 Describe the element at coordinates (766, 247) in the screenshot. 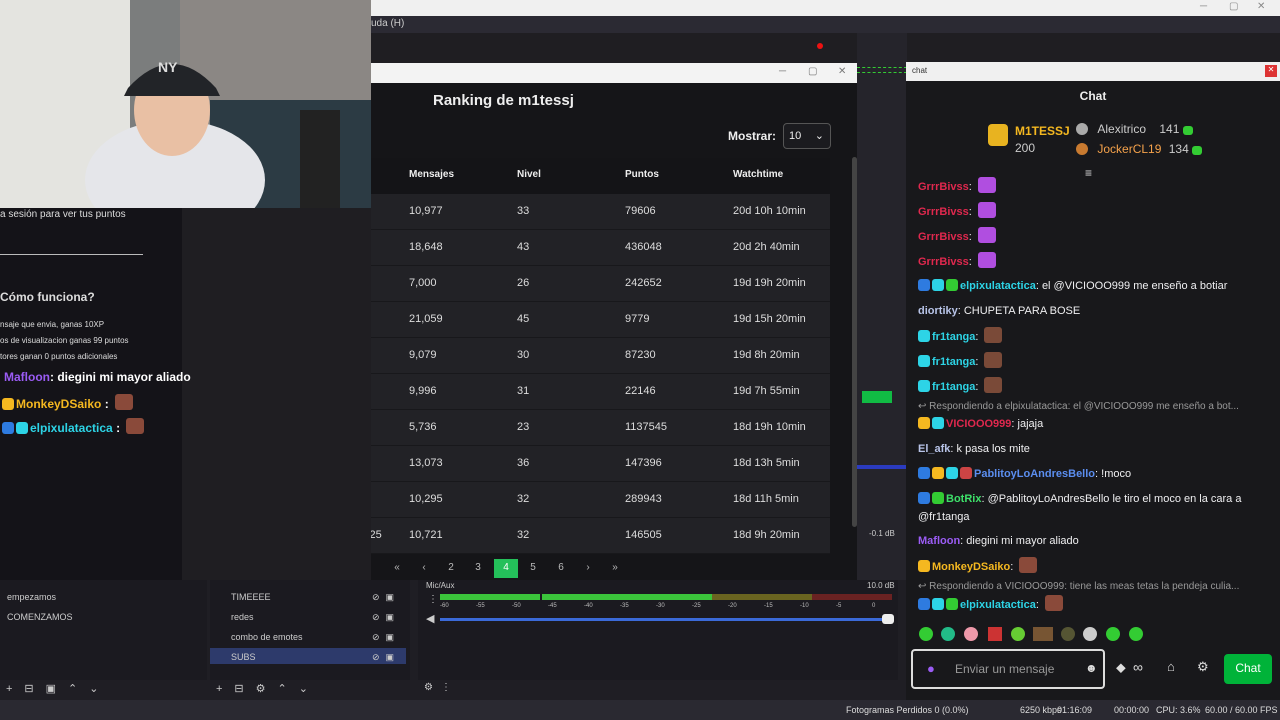

I see `cell-time: 20d 2h 40min` at that location.